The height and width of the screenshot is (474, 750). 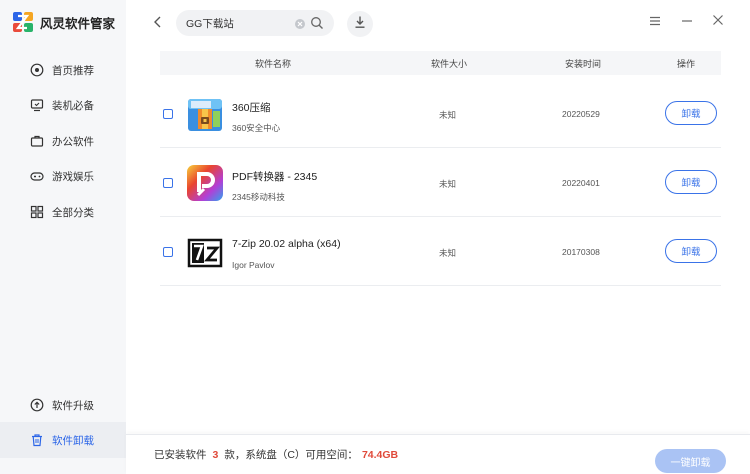 I want to click on table-row: 360压缩 360安全中心 未知 20220529 卸载, so click(x=440, y=114).